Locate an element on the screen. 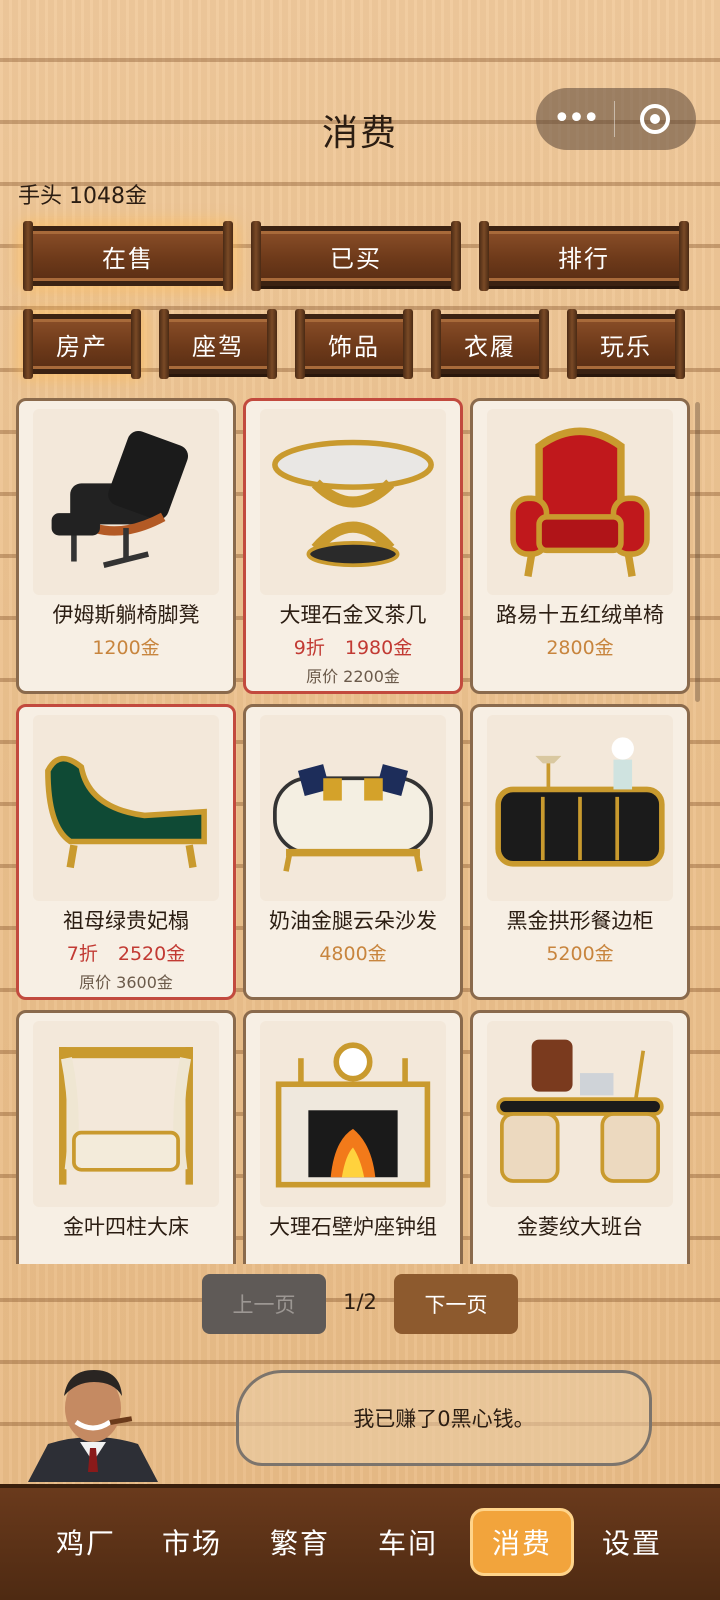  product-card: 大理石金叉茶几 9折 1980金 原价 2200金 is located at coordinates (353, 546).